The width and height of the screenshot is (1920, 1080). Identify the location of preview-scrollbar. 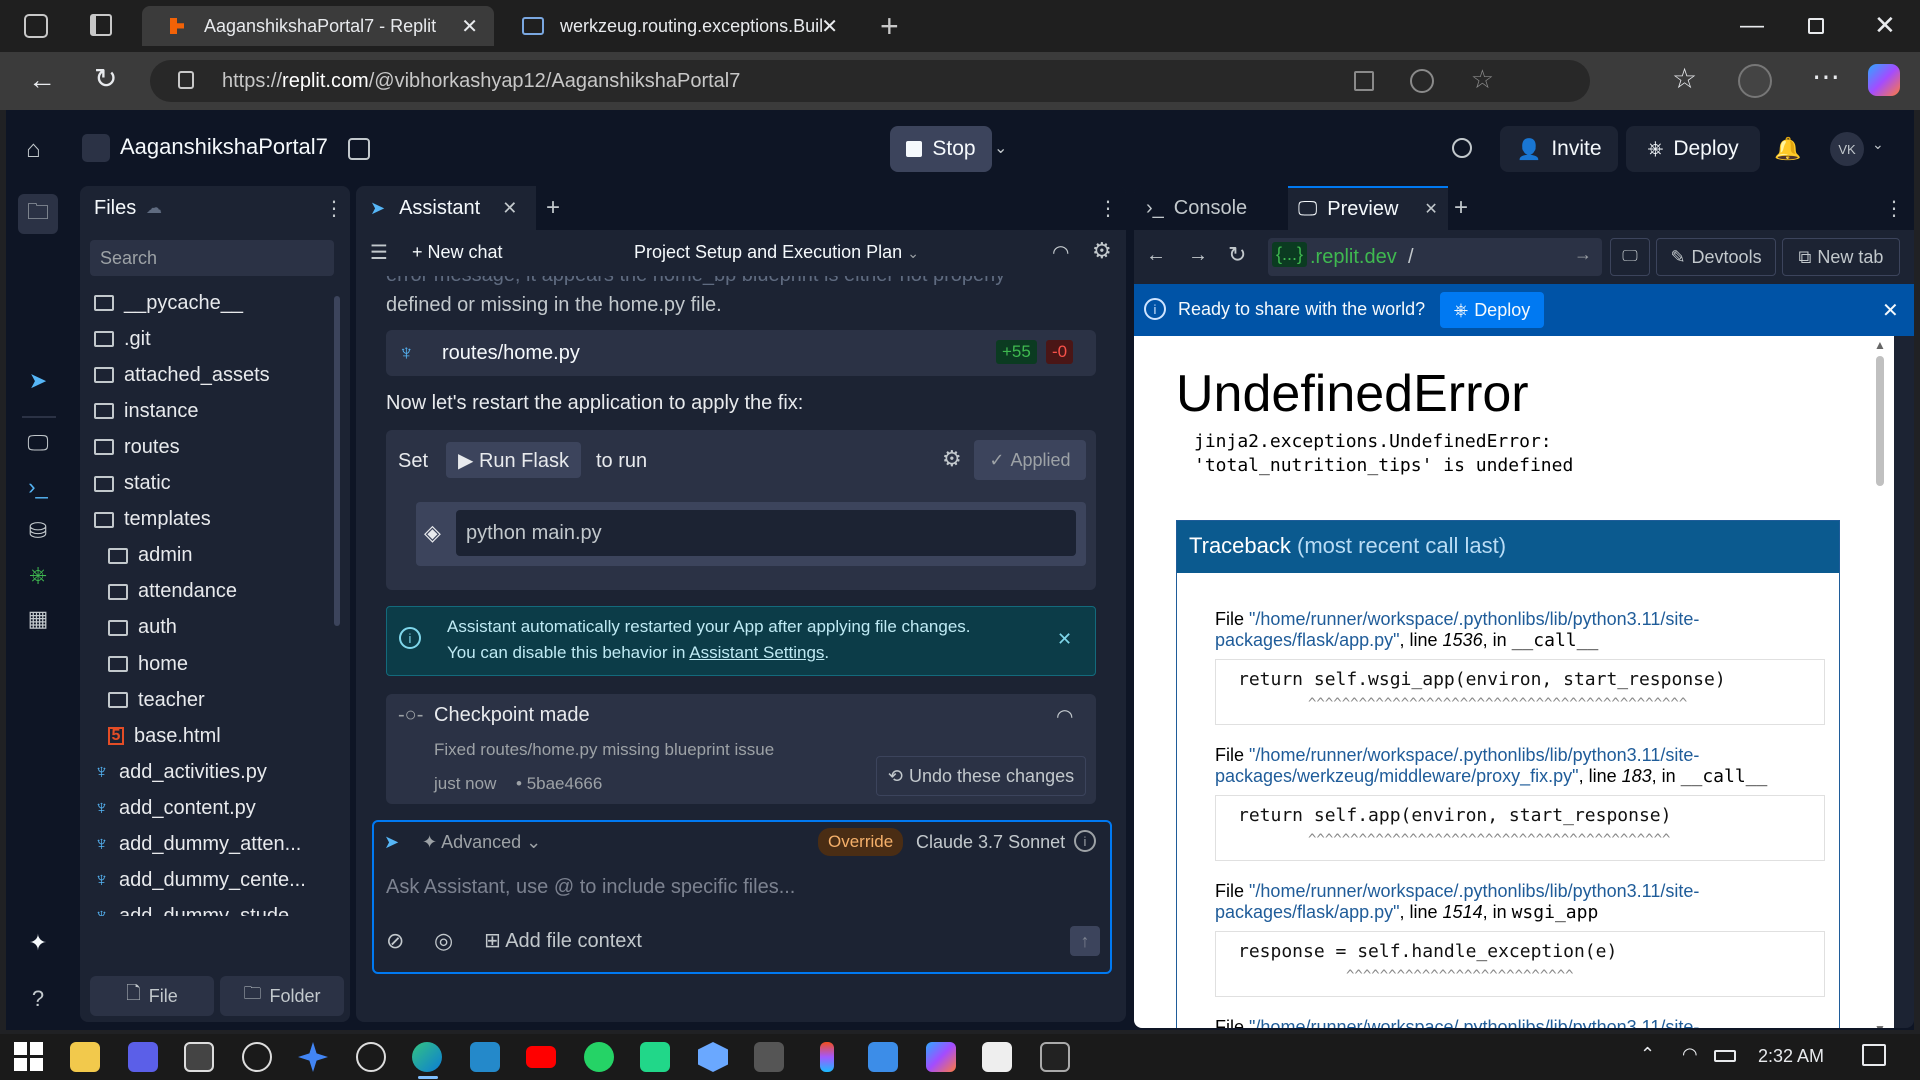
(1880, 421).